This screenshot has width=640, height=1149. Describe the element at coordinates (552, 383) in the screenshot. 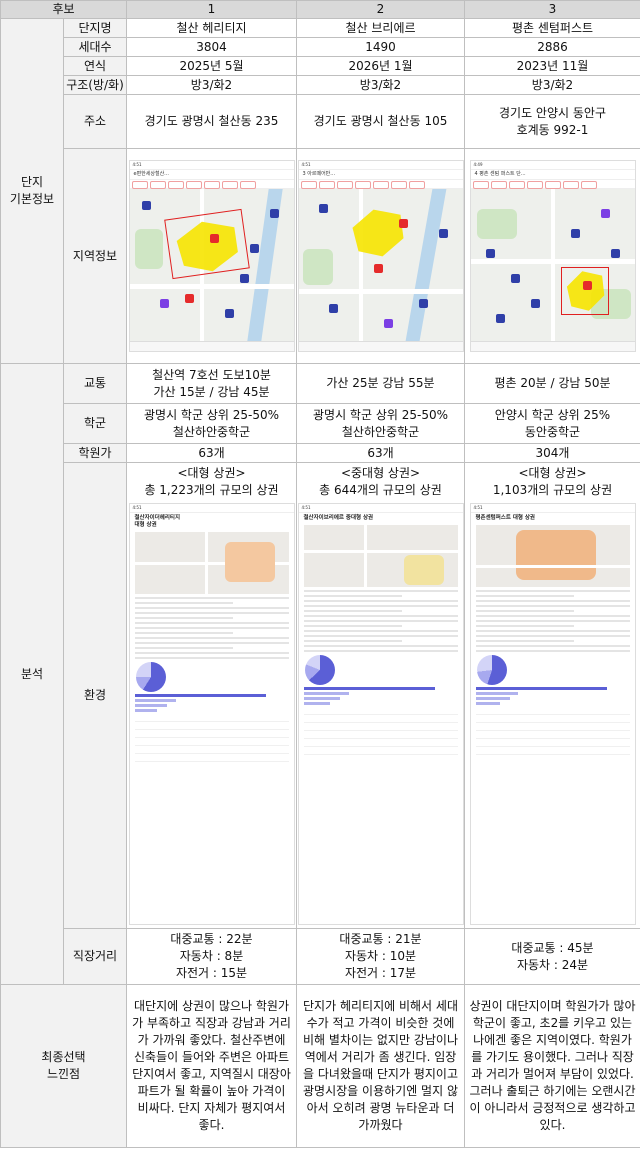

I see `transport-3: 평촌 20분 / 강남 50분` at that location.